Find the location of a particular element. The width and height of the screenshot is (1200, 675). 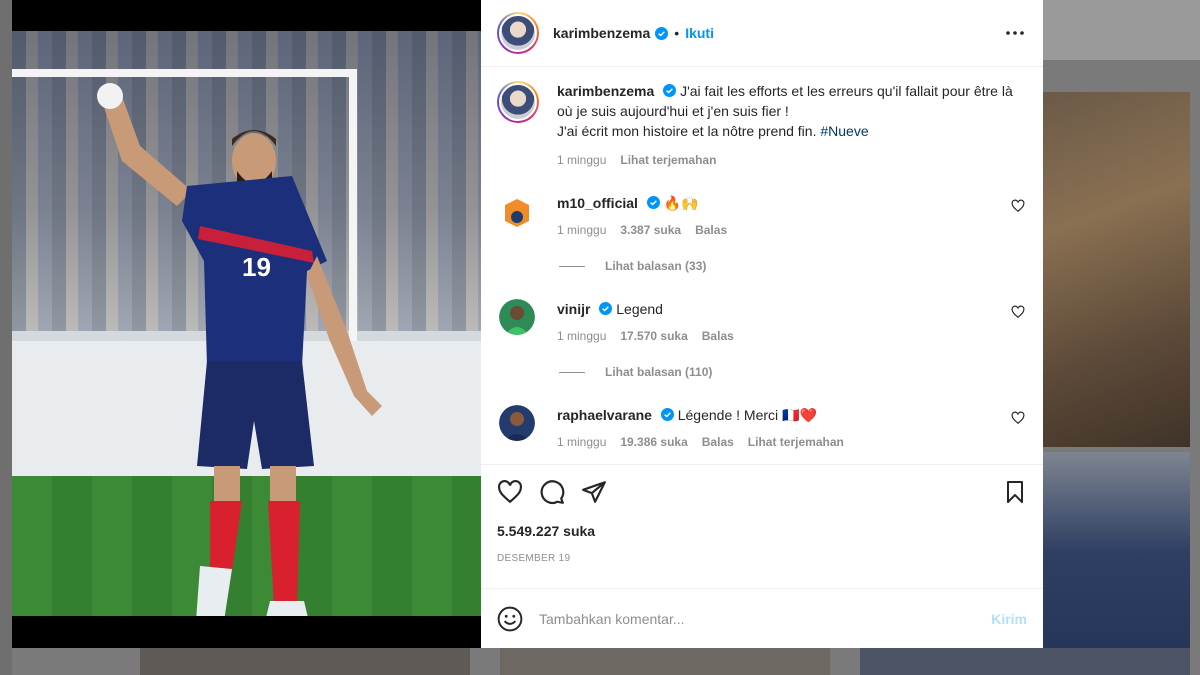

post-actions: 5.549.227 suka DESEMBER 19 is located at coordinates (762, 526).